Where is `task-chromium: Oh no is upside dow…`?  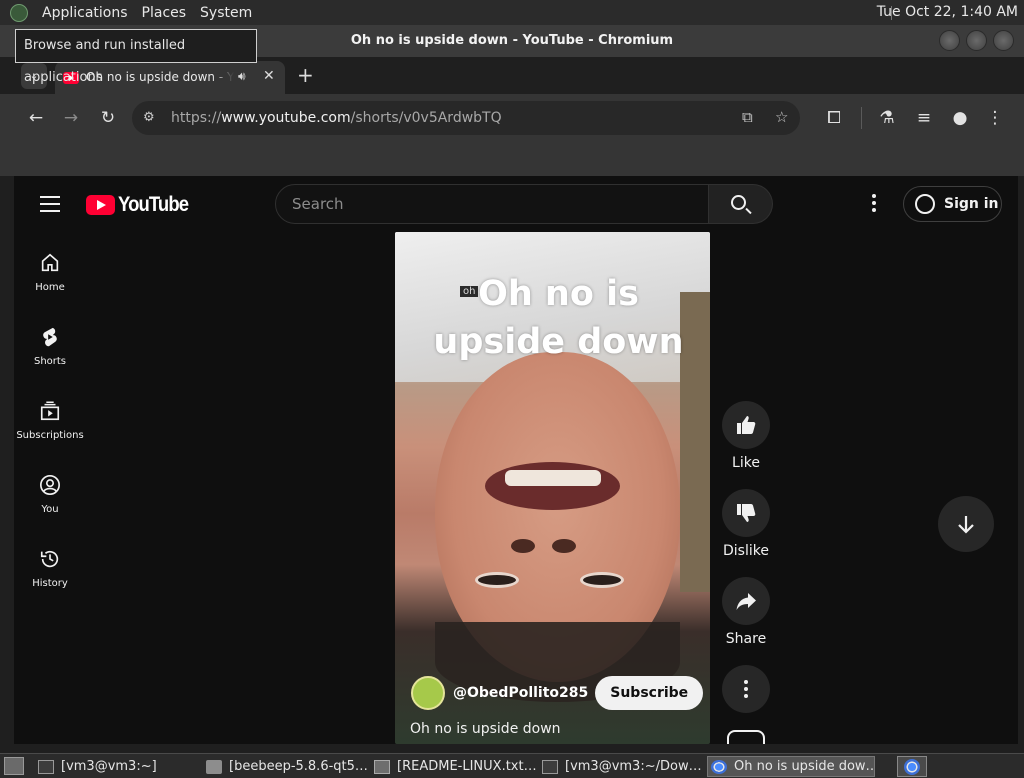 task-chromium: Oh no is upside dow… is located at coordinates (791, 766).